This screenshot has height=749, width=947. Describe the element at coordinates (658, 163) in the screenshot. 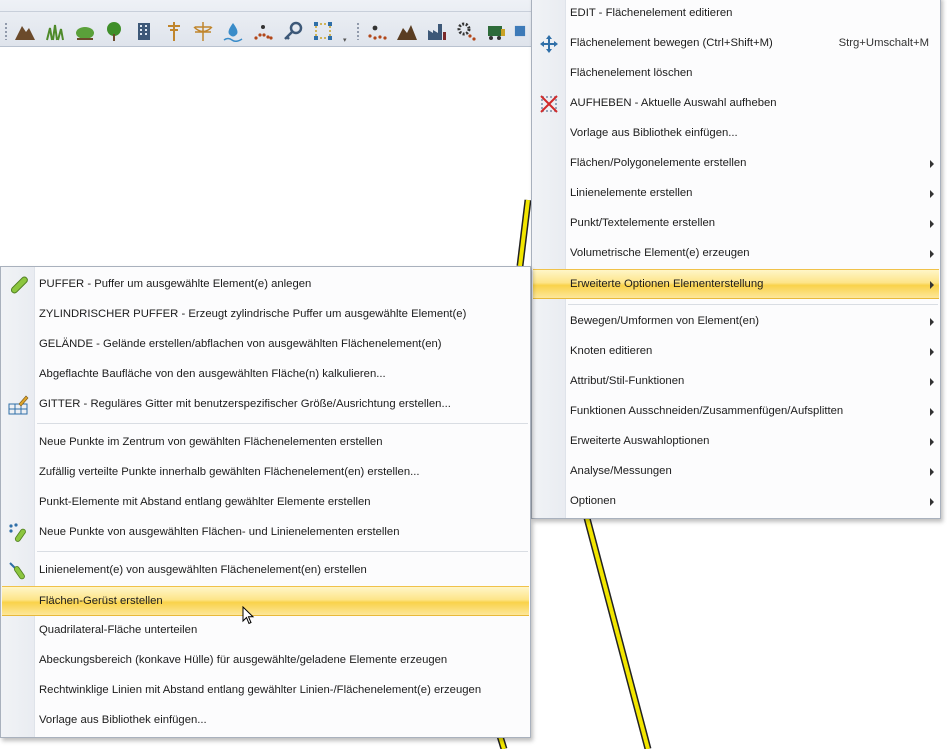

I see `menu-item-label: Flächen/Polygonelemente erstellen` at that location.